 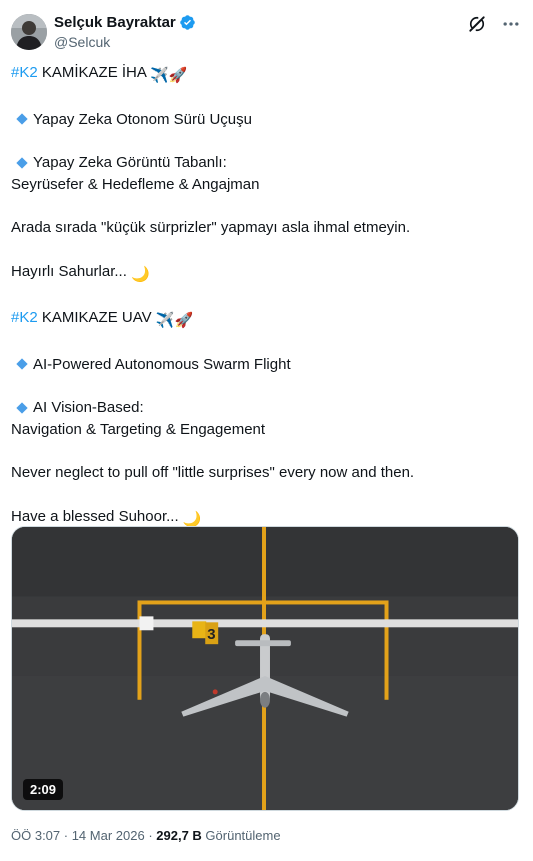 What do you see at coordinates (96, 317) in the screenshot?
I see `en-title: KAMIKAZE UAV` at bounding box center [96, 317].